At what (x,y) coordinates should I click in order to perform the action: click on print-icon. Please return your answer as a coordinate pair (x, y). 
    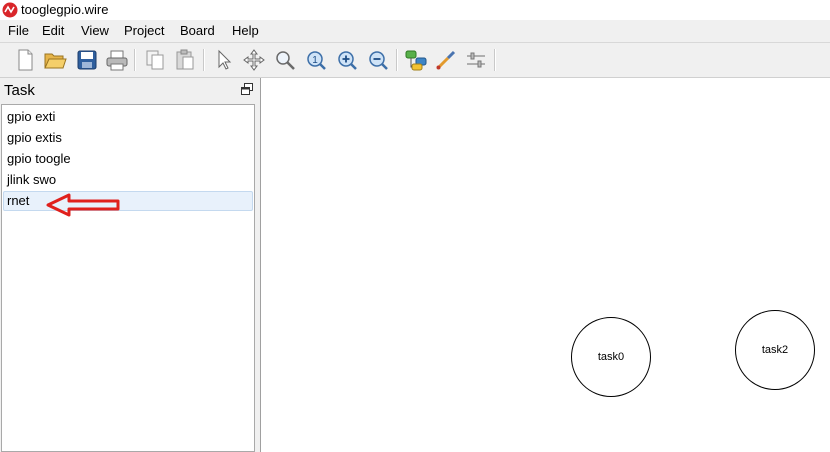
    Looking at the image, I should click on (117, 60).